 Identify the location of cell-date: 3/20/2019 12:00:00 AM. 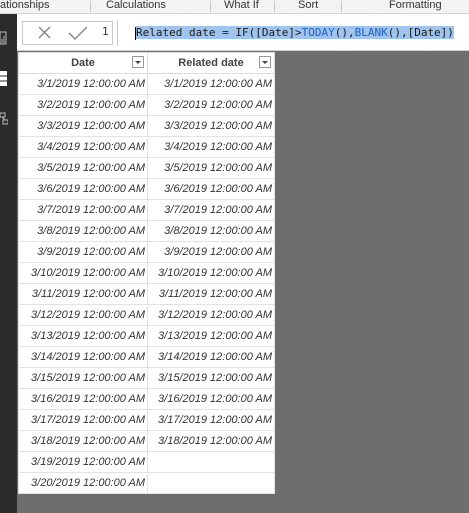
(83, 483).